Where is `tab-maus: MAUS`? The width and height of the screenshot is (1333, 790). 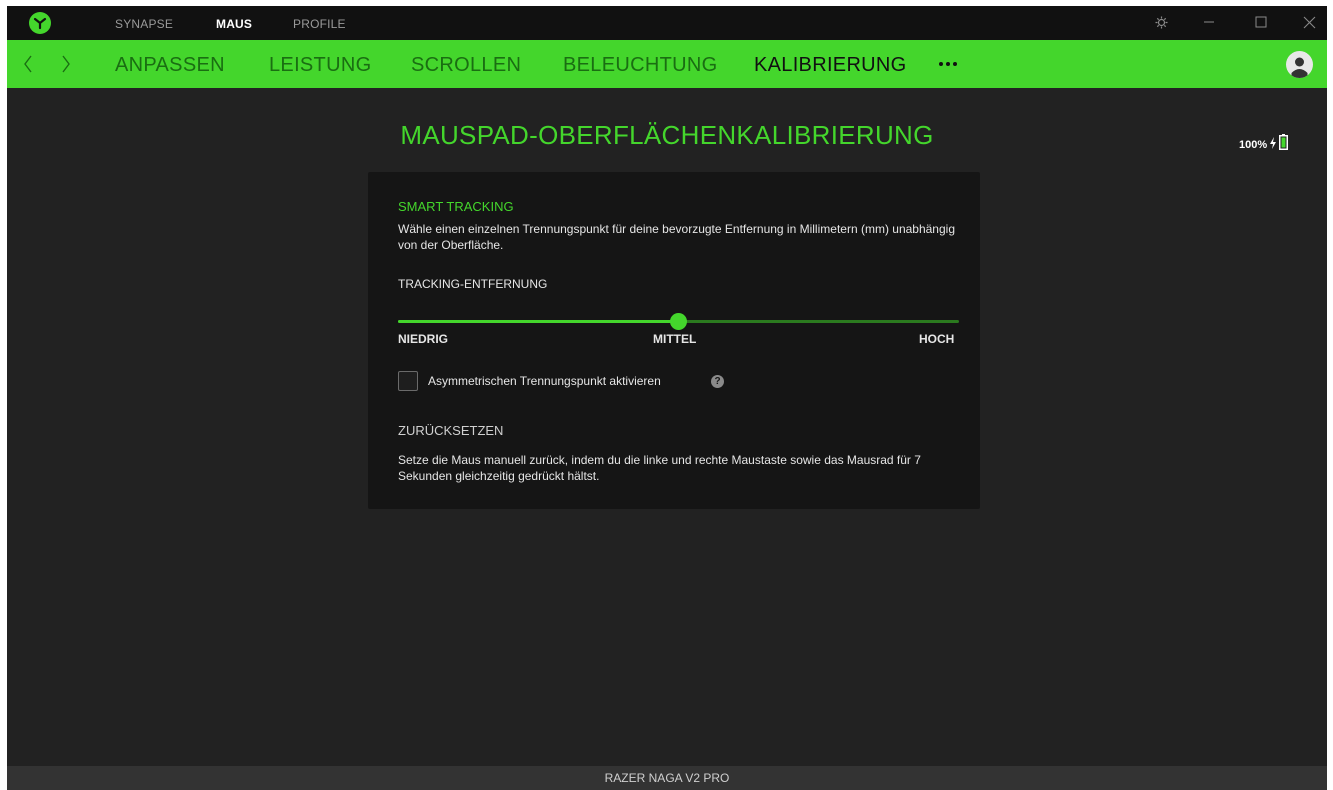 tab-maus: MAUS is located at coordinates (234, 24).